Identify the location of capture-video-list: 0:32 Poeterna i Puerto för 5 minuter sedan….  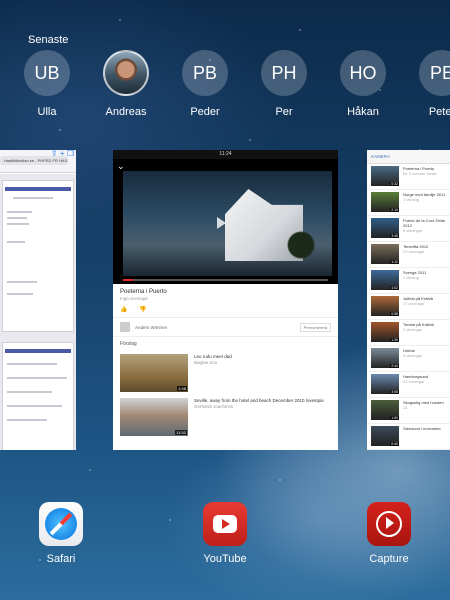
(408, 307).